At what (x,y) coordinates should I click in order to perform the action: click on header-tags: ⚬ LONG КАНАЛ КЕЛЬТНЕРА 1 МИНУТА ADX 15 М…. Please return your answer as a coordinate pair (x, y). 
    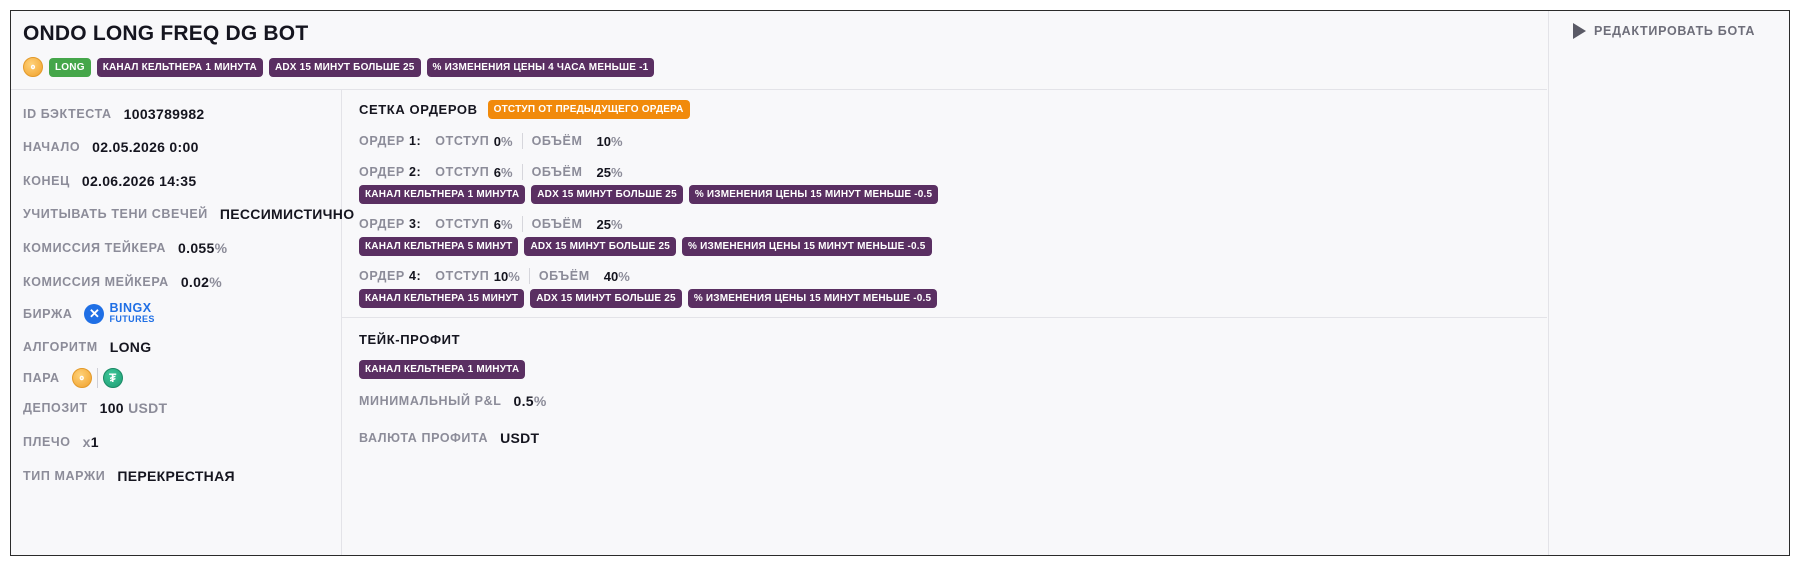
    Looking at the image, I should click on (339, 67).